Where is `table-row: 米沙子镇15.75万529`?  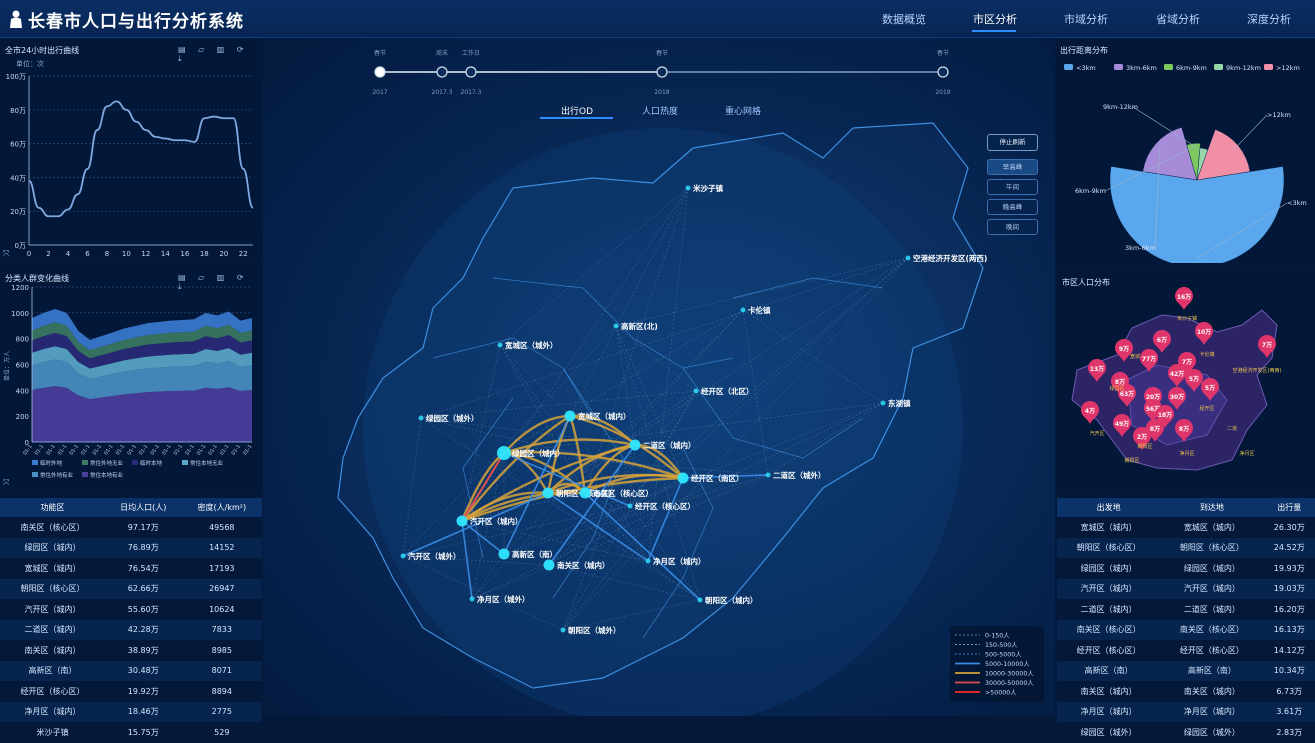
table-row: 米沙子镇15.75万529 is located at coordinates (131, 732).